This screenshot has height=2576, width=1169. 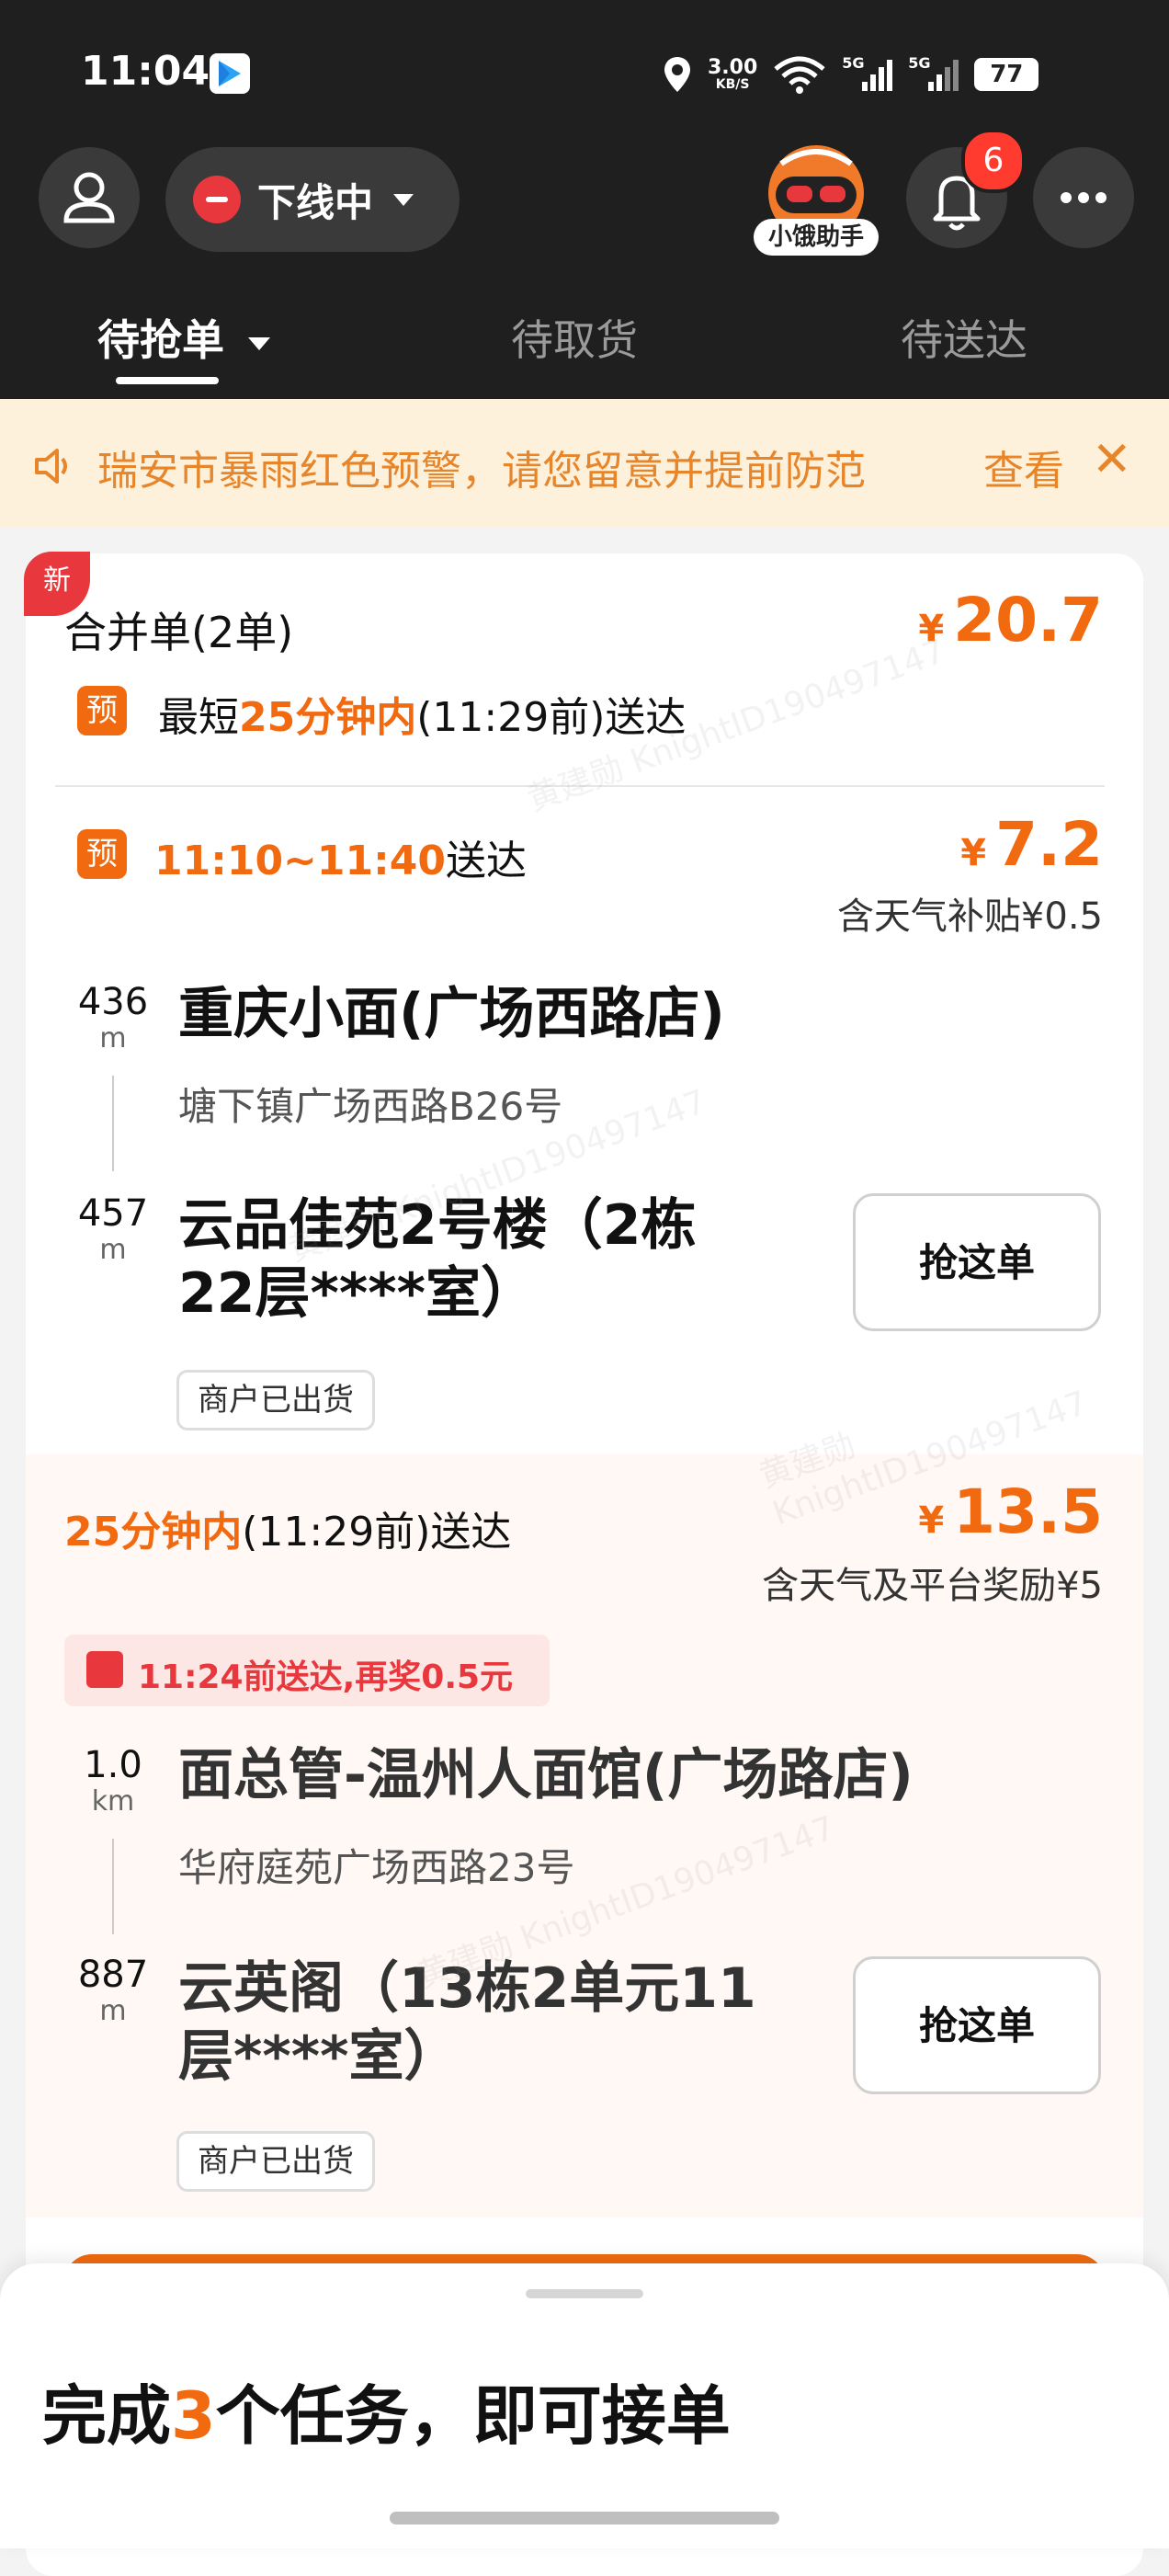 What do you see at coordinates (104, 1669) in the screenshot?
I see `red-envelope-icon` at bounding box center [104, 1669].